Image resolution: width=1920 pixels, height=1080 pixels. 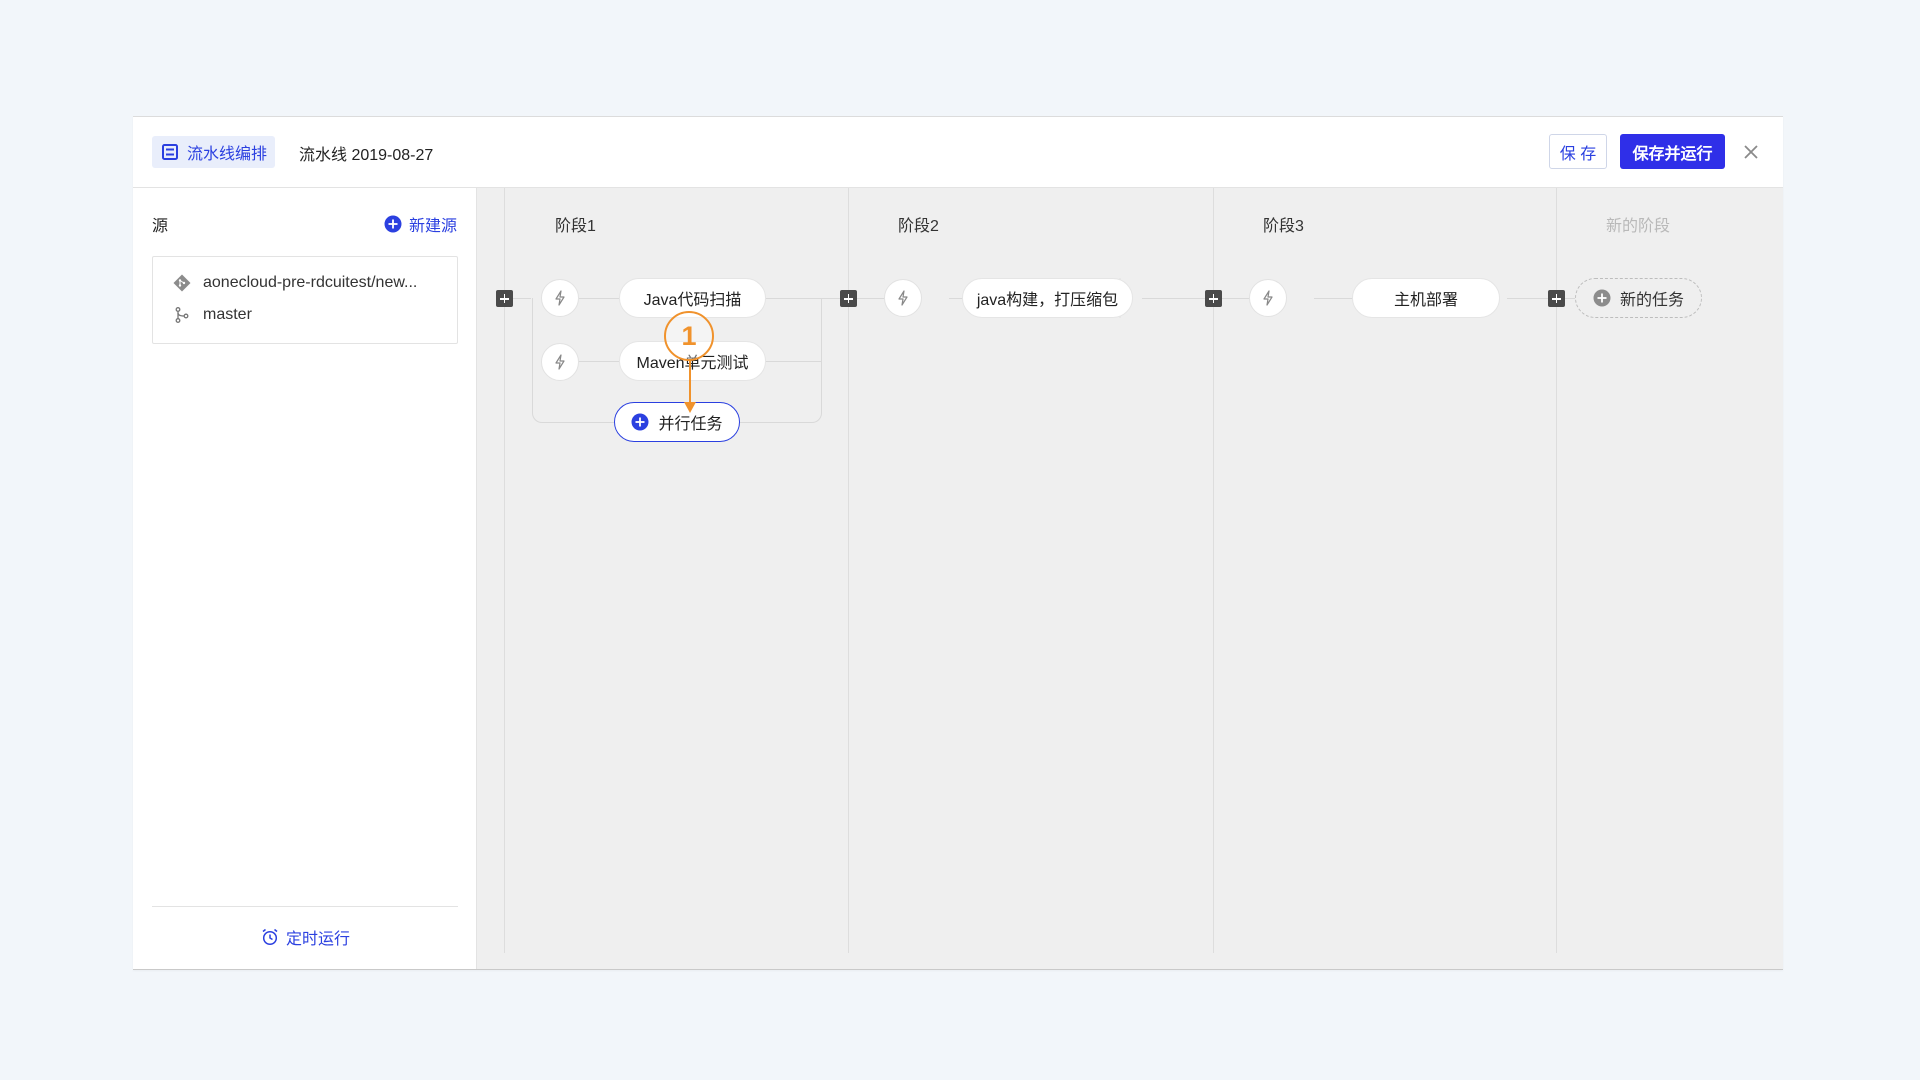 What do you see at coordinates (1578, 151) in the screenshot?
I see `save-button: 保 存` at bounding box center [1578, 151].